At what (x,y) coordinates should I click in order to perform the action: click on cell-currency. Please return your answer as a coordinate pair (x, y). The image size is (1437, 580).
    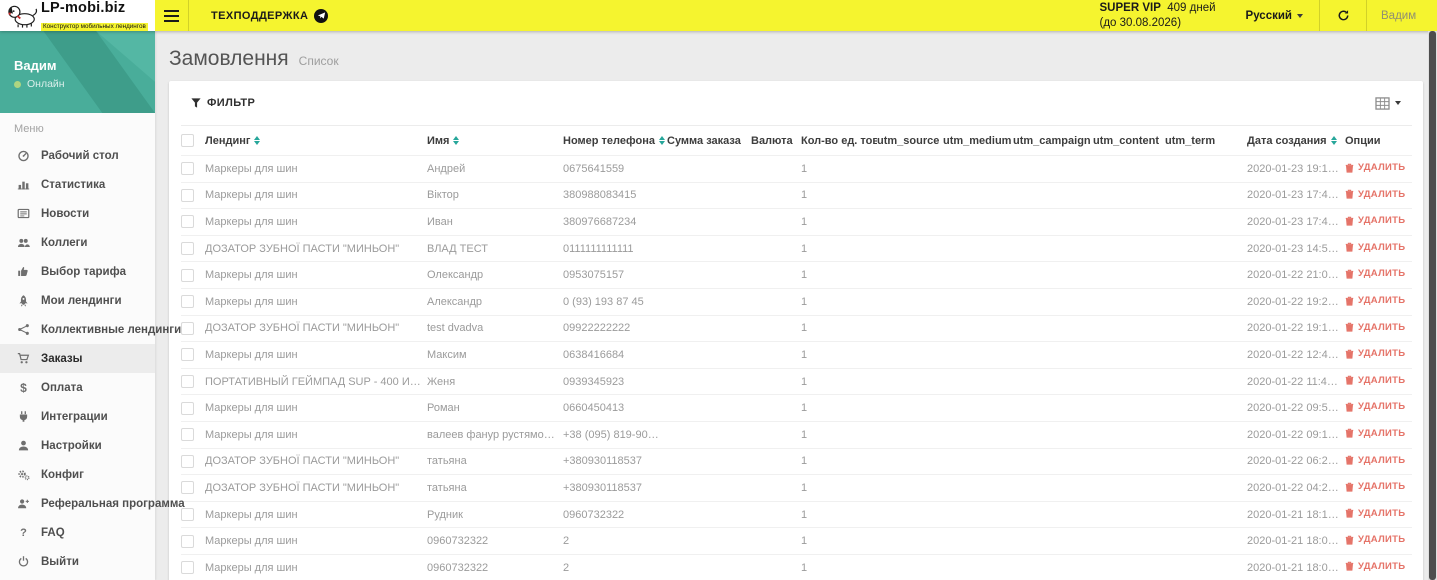
    Looking at the image, I should click on (776, 566).